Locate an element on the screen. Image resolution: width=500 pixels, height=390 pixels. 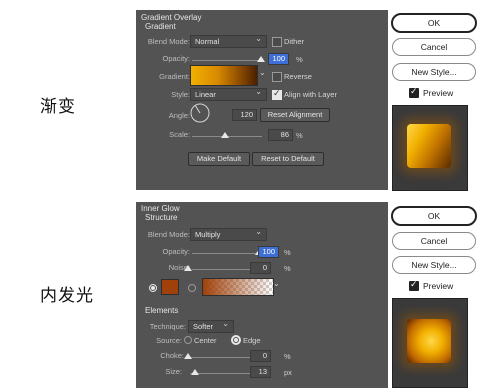
make-default-button: Make Default is located at coordinates (219, 159).